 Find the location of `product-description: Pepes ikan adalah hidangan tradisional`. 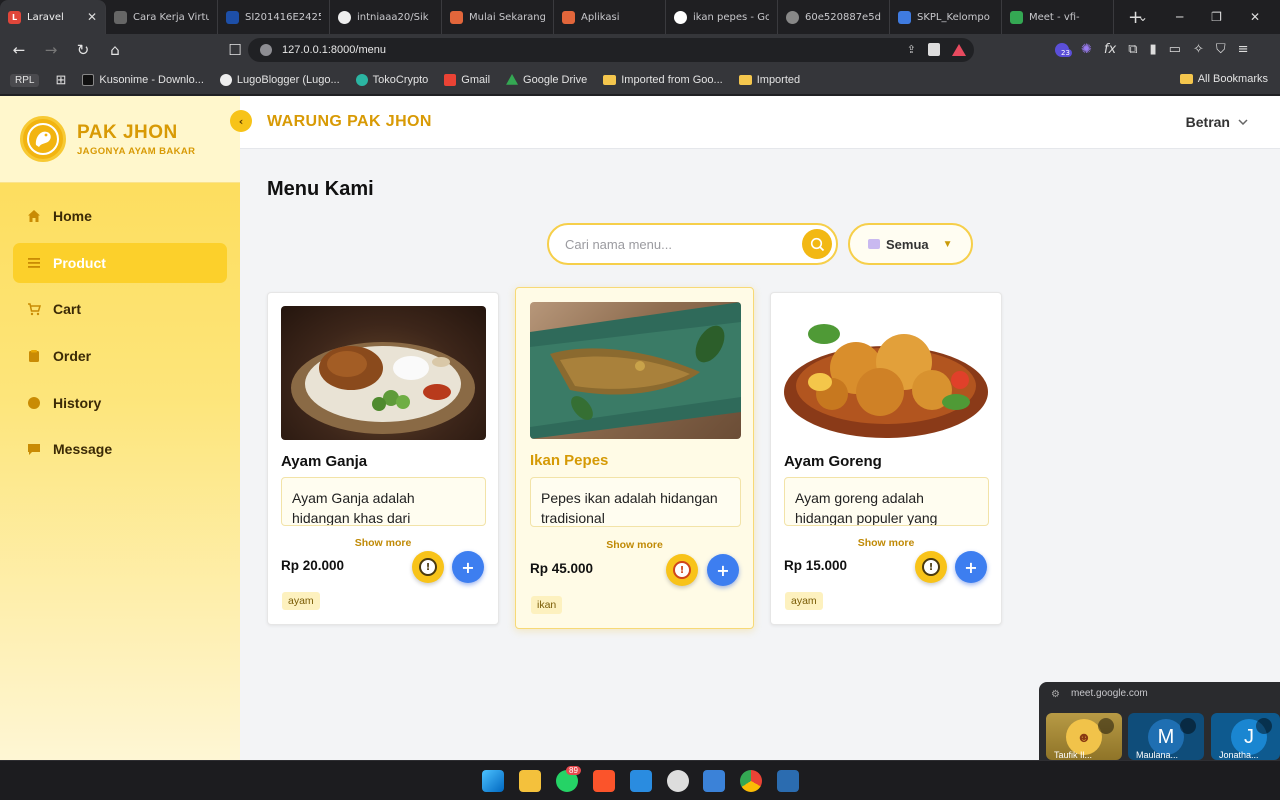

product-description: Pepes ikan adalah hidangan tradisional is located at coordinates (635, 502).